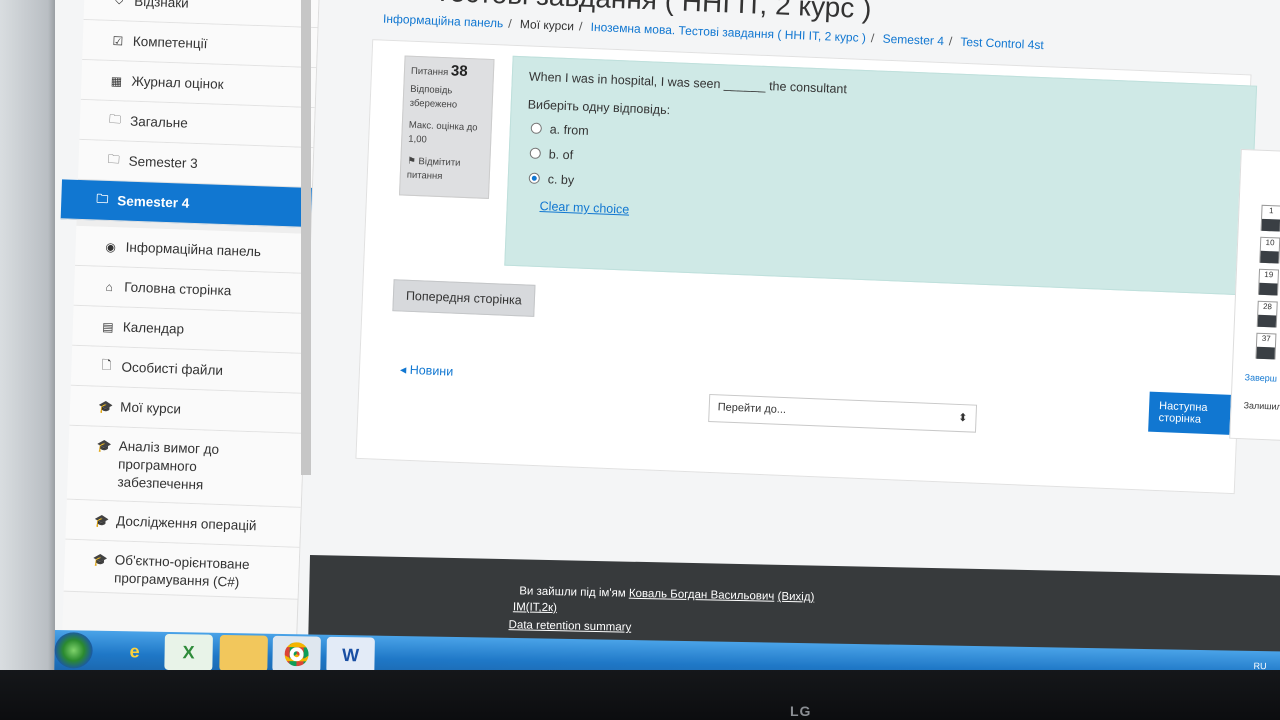 The image size is (1280, 720). I want to click on breadcrumb-dashboard: Інформаційна панель, so click(443, 21).